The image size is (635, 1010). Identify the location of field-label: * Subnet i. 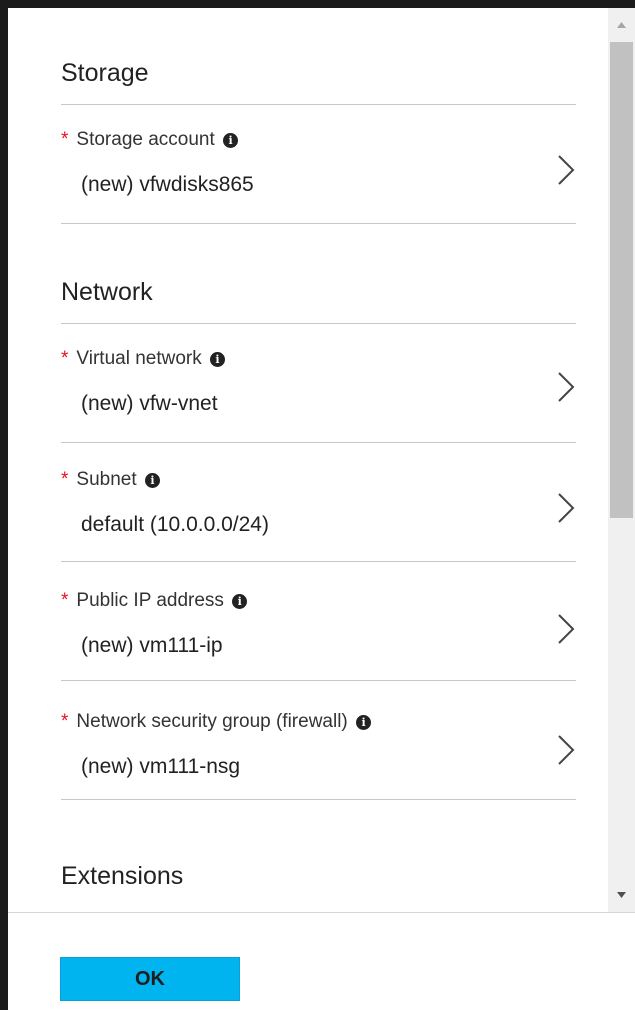
(110, 480).